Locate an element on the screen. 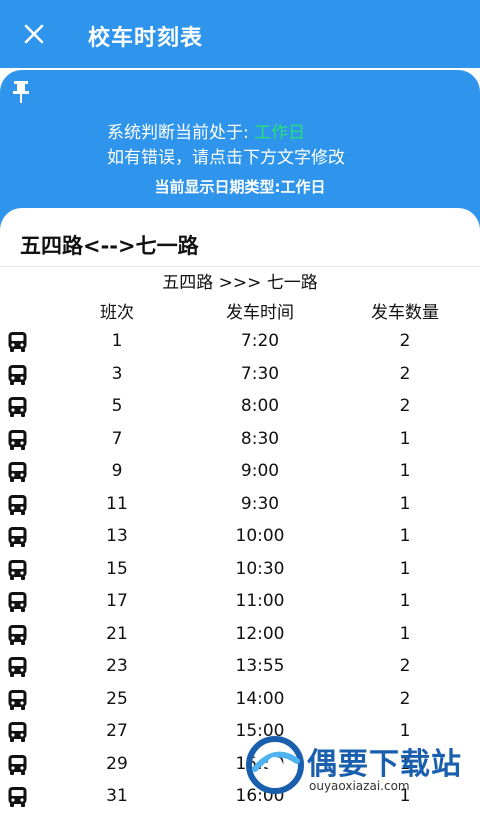 The width and height of the screenshot is (480, 813). table-header: 班次 发车时间 发车数量 is located at coordinates (240, 311).